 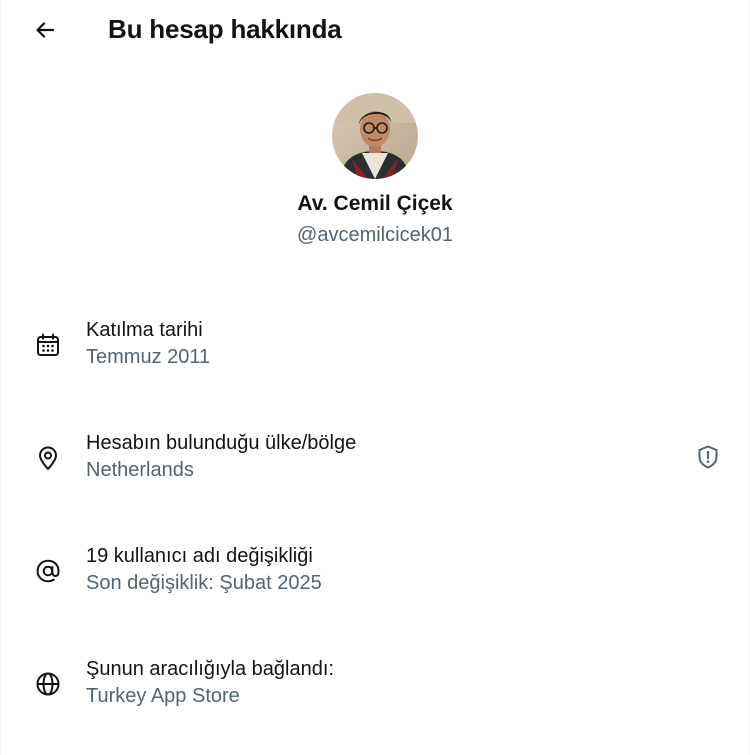 I want to click on arrow-left-icon, so click(x=45, y=30).